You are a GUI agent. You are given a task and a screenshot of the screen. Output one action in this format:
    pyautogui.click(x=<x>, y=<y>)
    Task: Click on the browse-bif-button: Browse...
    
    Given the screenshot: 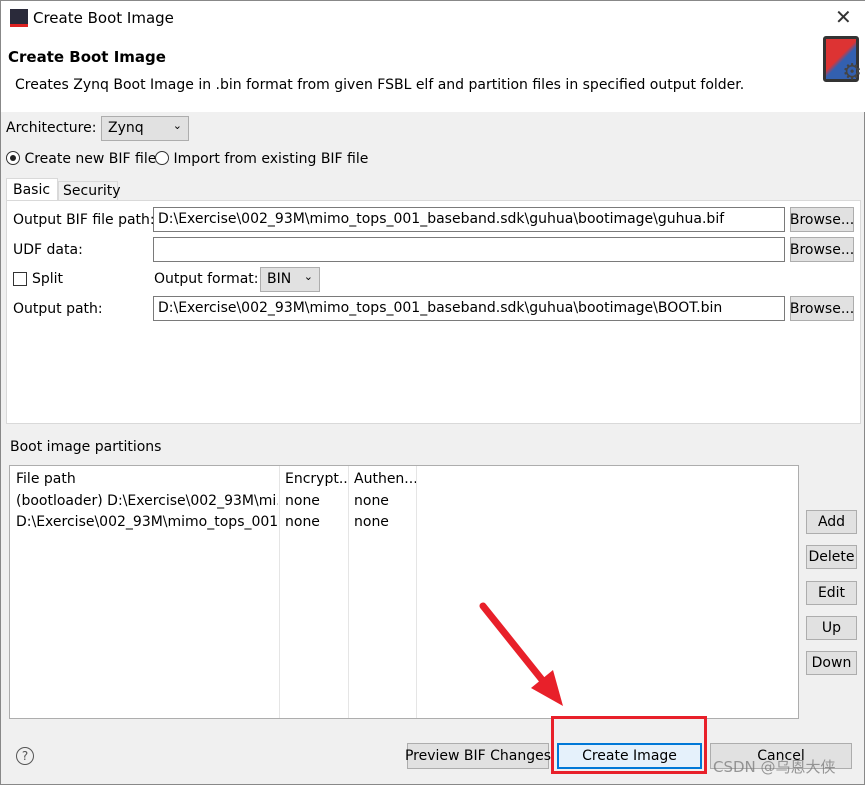 What is the action you would take?
    pyautogui.click(x=822, y=219)
    